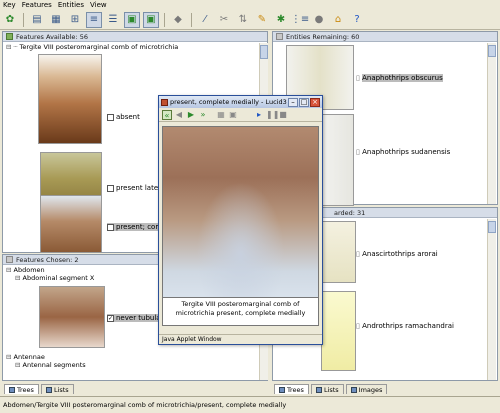 Image resolution: width=500 pixels, height=413 pixels. Describe the element at coordinates (291, 389) in the screenshot. I see `tab-trees-right: Trees` at that location.